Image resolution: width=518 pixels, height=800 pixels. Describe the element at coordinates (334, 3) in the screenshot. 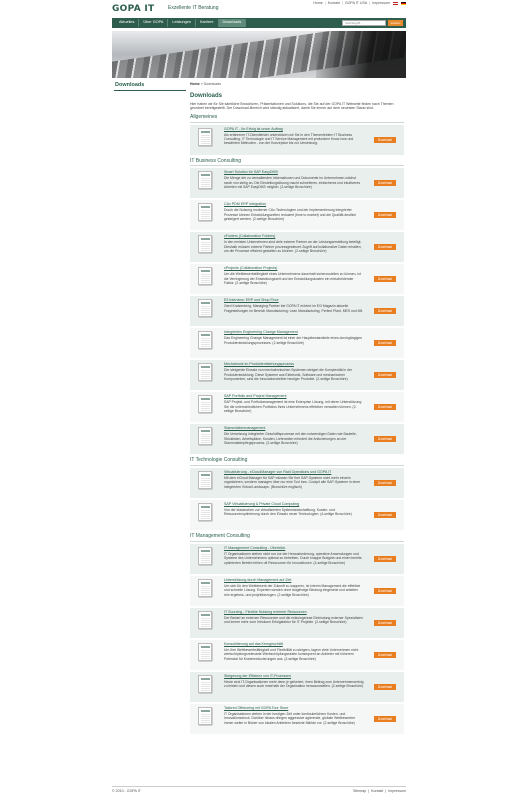

I see `toplink-kontakt: Kontakt` at that location.